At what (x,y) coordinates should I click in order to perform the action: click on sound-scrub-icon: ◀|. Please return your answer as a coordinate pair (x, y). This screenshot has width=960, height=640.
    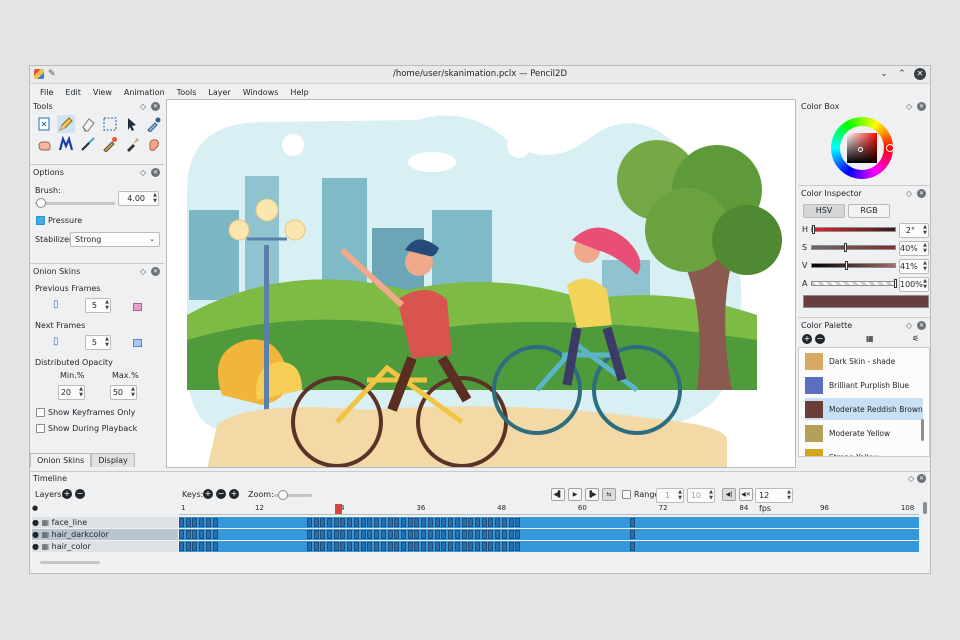
    Looking at the image, I should click on (729, 494).